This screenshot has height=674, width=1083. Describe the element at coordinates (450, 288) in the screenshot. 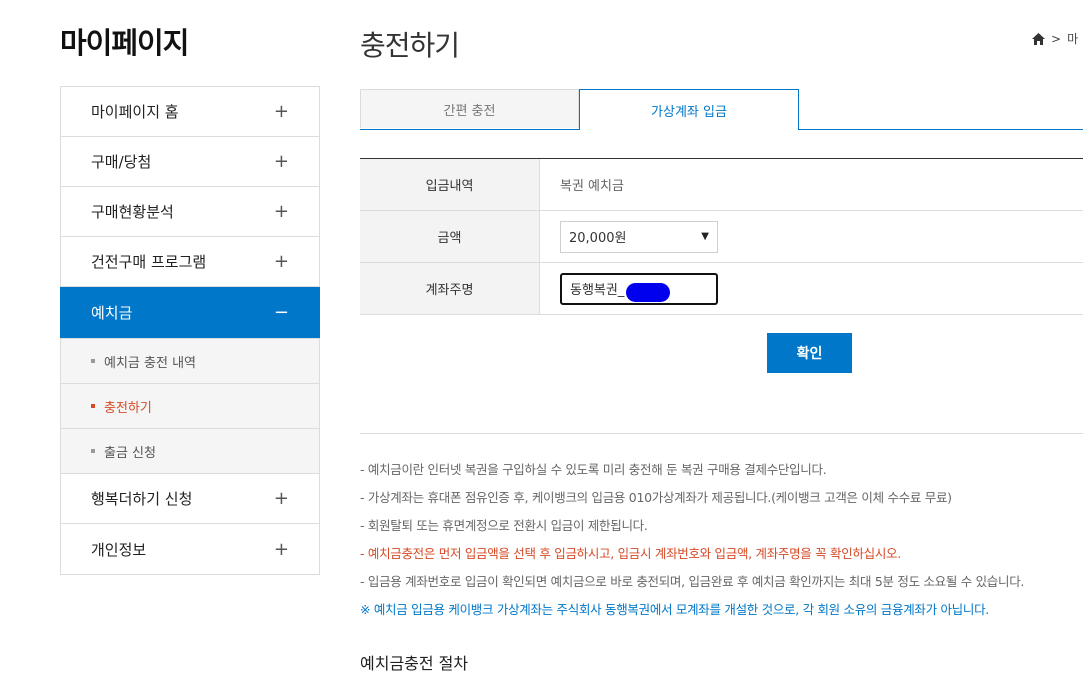

I see `form-label: 계좌주명` at that location.